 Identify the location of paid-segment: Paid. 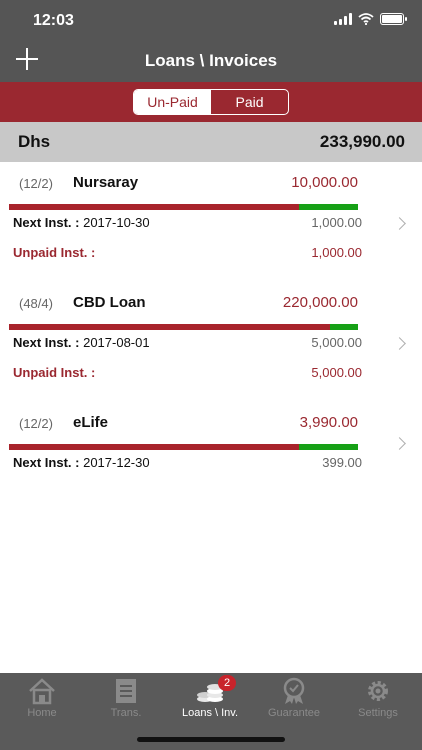
(249, 102).